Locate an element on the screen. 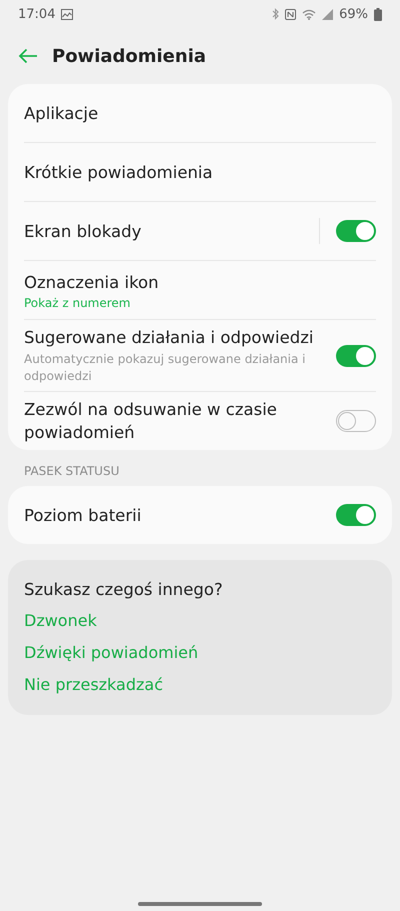 The height and width of the screenshot is (911, 400). settings-row: Poziom baterii is located at coordinates (200, 515).